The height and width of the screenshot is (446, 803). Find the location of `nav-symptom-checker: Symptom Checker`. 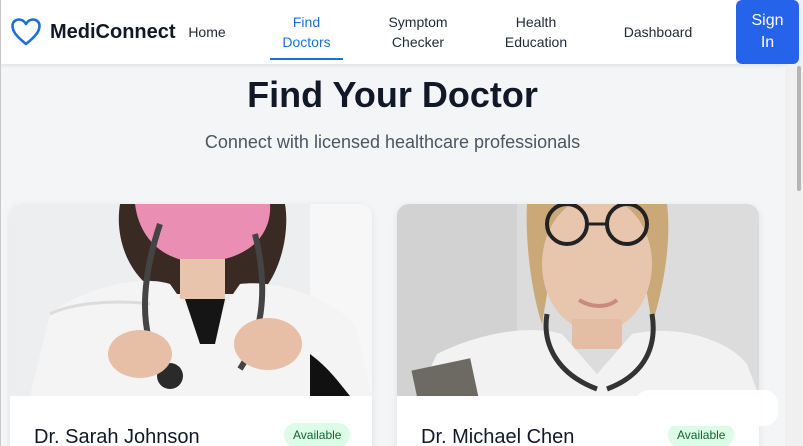

nav-symptom-checker: Symptom Checker is located at coordinates (418, 32).